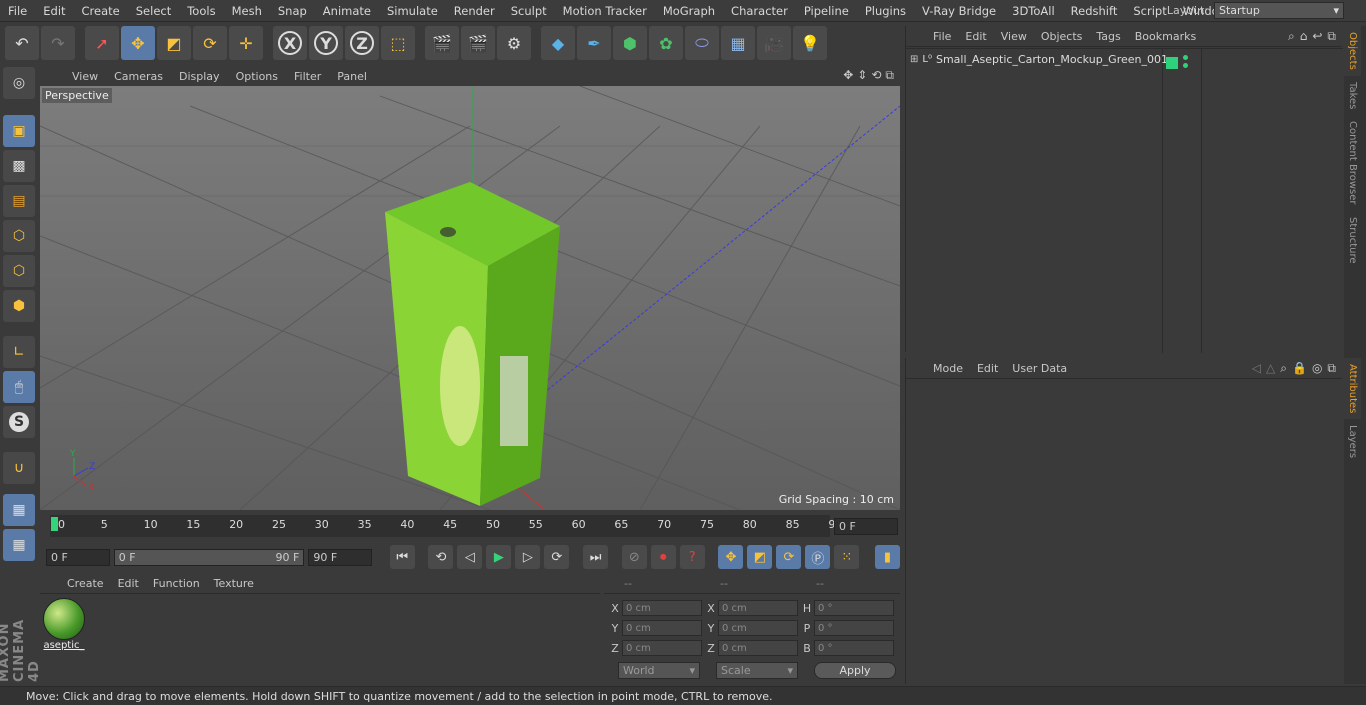  What do you see at coordinates (1172, 63) in the screenshot?
I see `visibility-dots` at bounding box center [1172, 63].